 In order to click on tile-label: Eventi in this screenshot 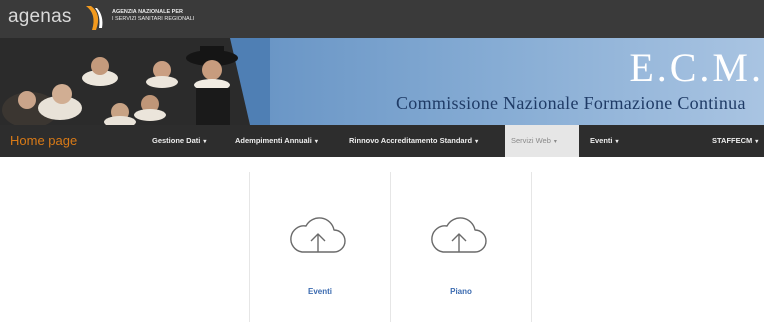, I will do `click(319, 291)`.